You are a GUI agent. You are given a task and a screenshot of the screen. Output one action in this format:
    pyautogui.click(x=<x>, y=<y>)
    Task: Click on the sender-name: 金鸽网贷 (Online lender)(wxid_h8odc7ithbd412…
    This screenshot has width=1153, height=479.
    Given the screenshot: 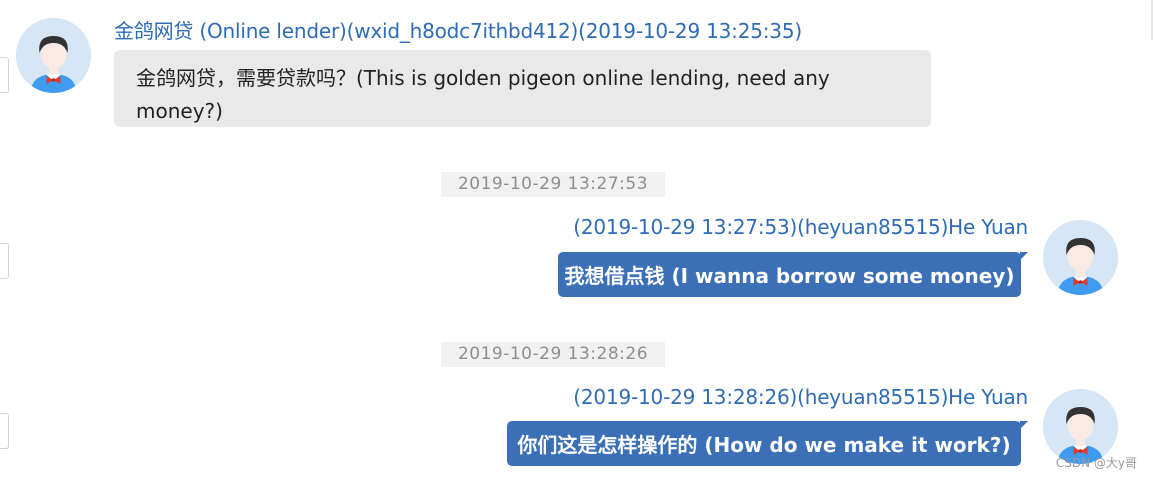 What is the action you would take?
    pyautogui.click(x=458, y=31)
    